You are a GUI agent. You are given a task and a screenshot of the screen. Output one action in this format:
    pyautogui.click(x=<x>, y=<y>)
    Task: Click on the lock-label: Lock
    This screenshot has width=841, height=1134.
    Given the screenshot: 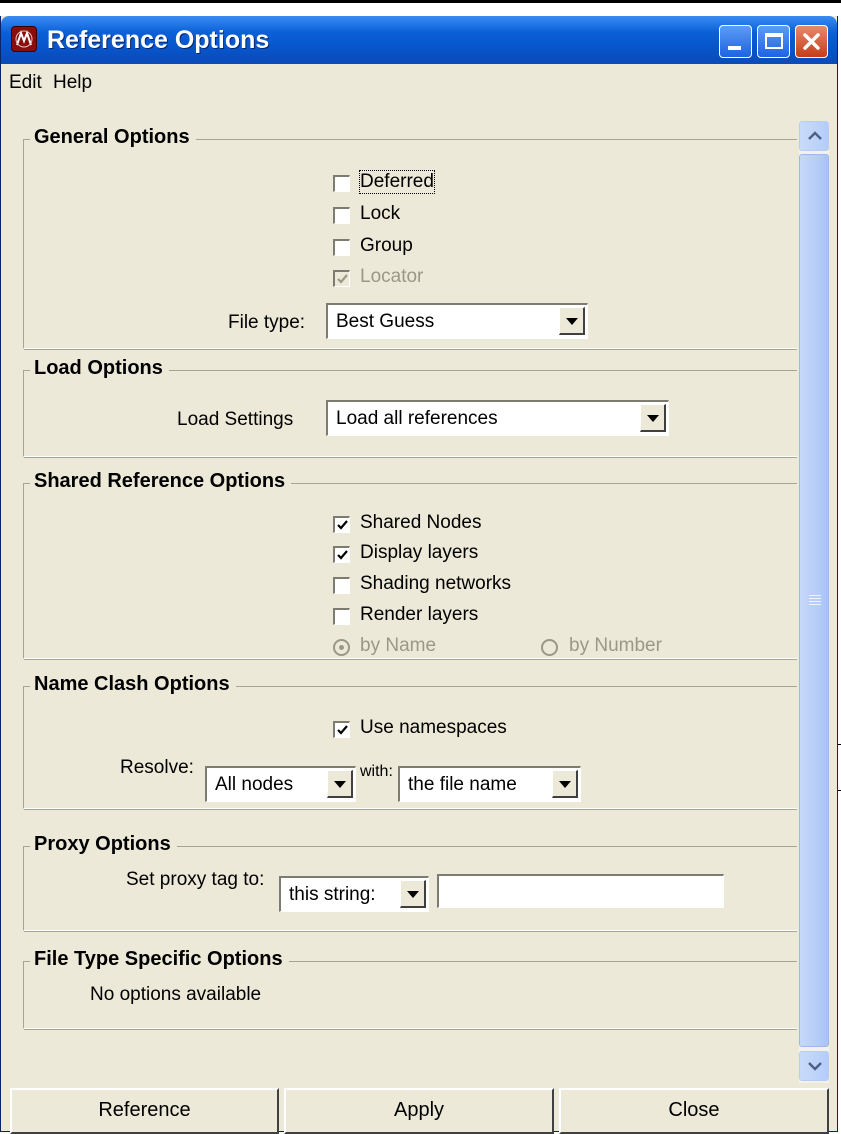 What is the action you would take?
    pyautogui.click(x=380, y=214)
    